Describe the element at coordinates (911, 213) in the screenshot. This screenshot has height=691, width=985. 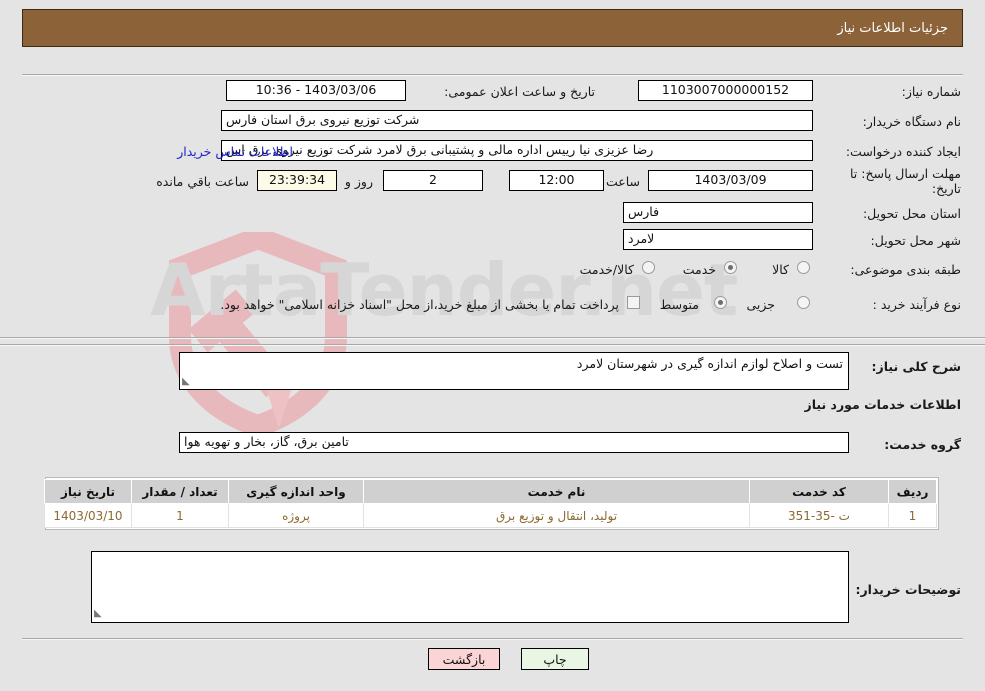
I see `delivery-province-label: استان محل تحویل:` at that location.